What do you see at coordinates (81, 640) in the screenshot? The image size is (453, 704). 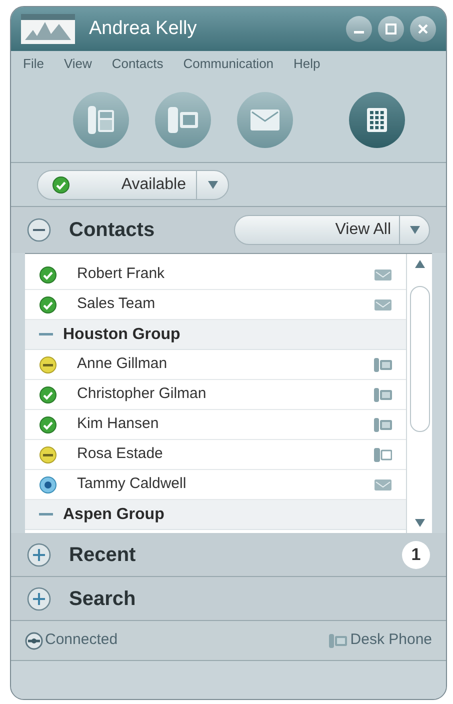 I see `connection-status: Connected` at bounding box center [81, 640].